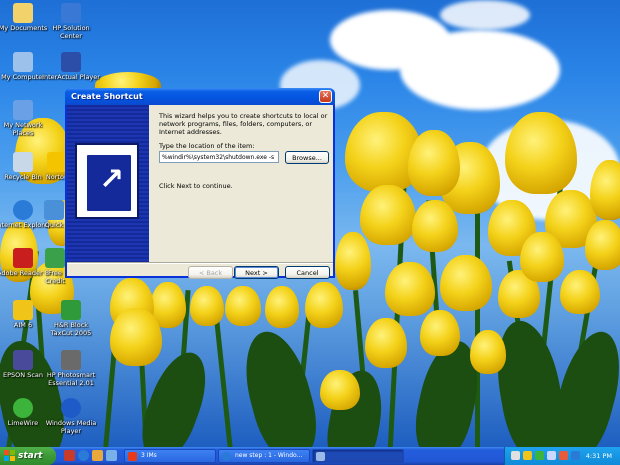 The image size is (620, 465). What do you see at coordinates (210, 272) in the screenshot?
I see `back-button: < Back` at bounding box center [210, 272].